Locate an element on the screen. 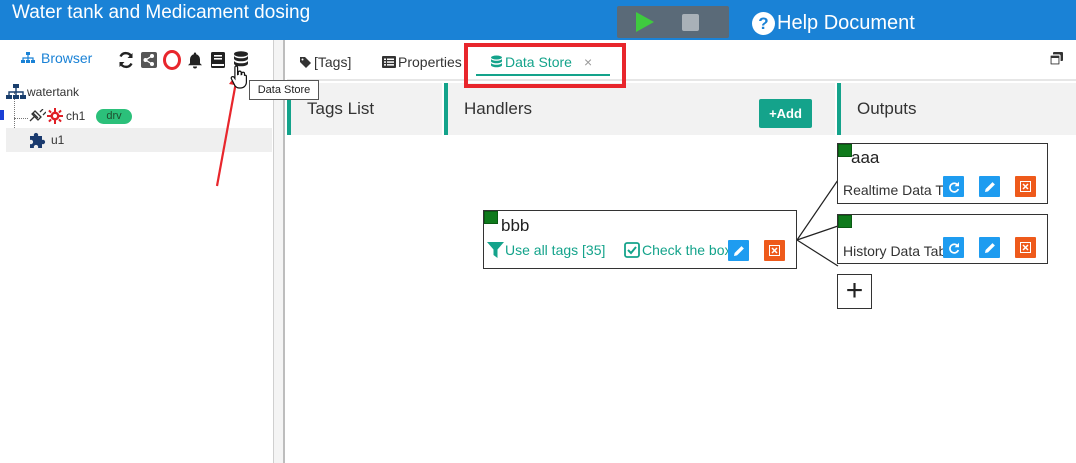 The height and width of the screenshot is (463, 1076). driver-badge: drv is located at coordinates (114, 116).